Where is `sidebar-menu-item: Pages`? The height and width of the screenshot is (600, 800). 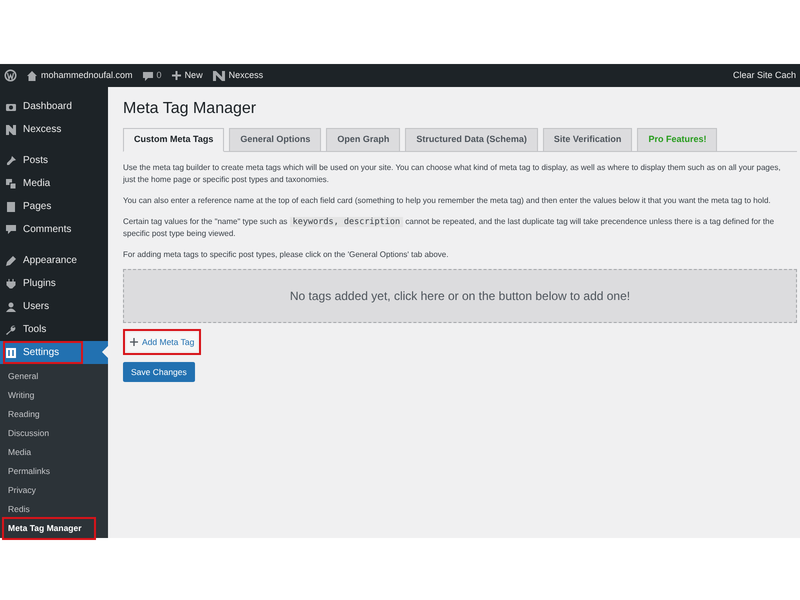 sidebar-menu-item: Pages is located at coordinates (54, 206).